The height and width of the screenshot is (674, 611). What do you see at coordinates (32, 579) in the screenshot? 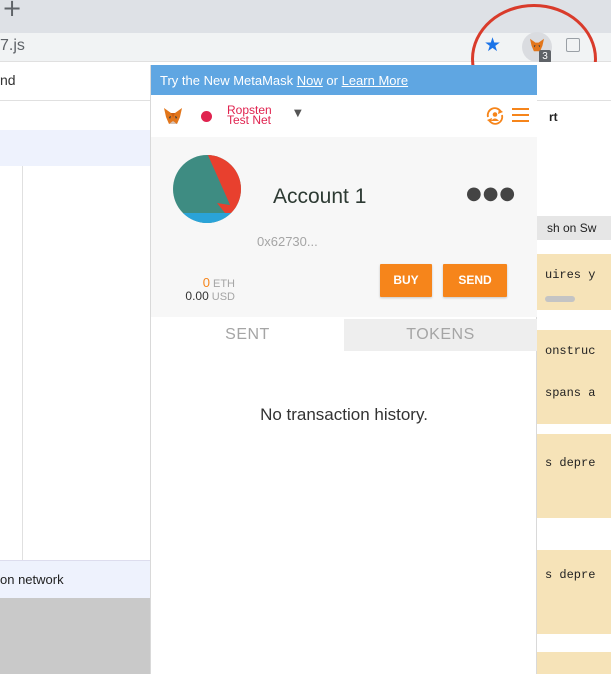
I see `network-text: on network` at bounding box center [32, 579].